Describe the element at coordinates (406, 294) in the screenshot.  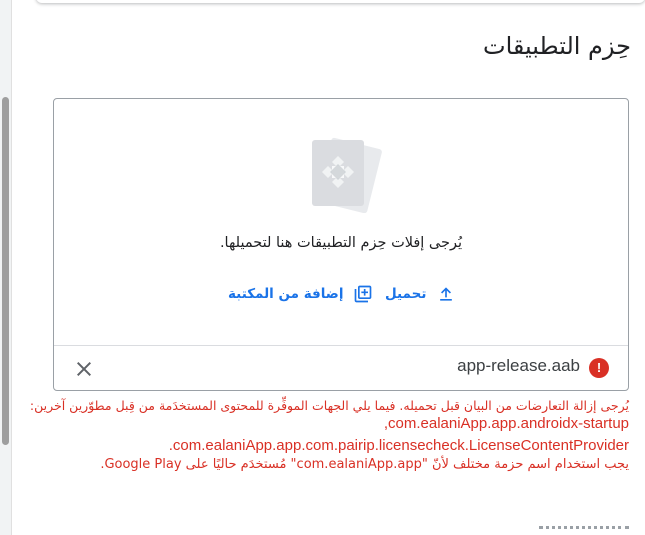
I see `upload-label: تحميل` at that location.